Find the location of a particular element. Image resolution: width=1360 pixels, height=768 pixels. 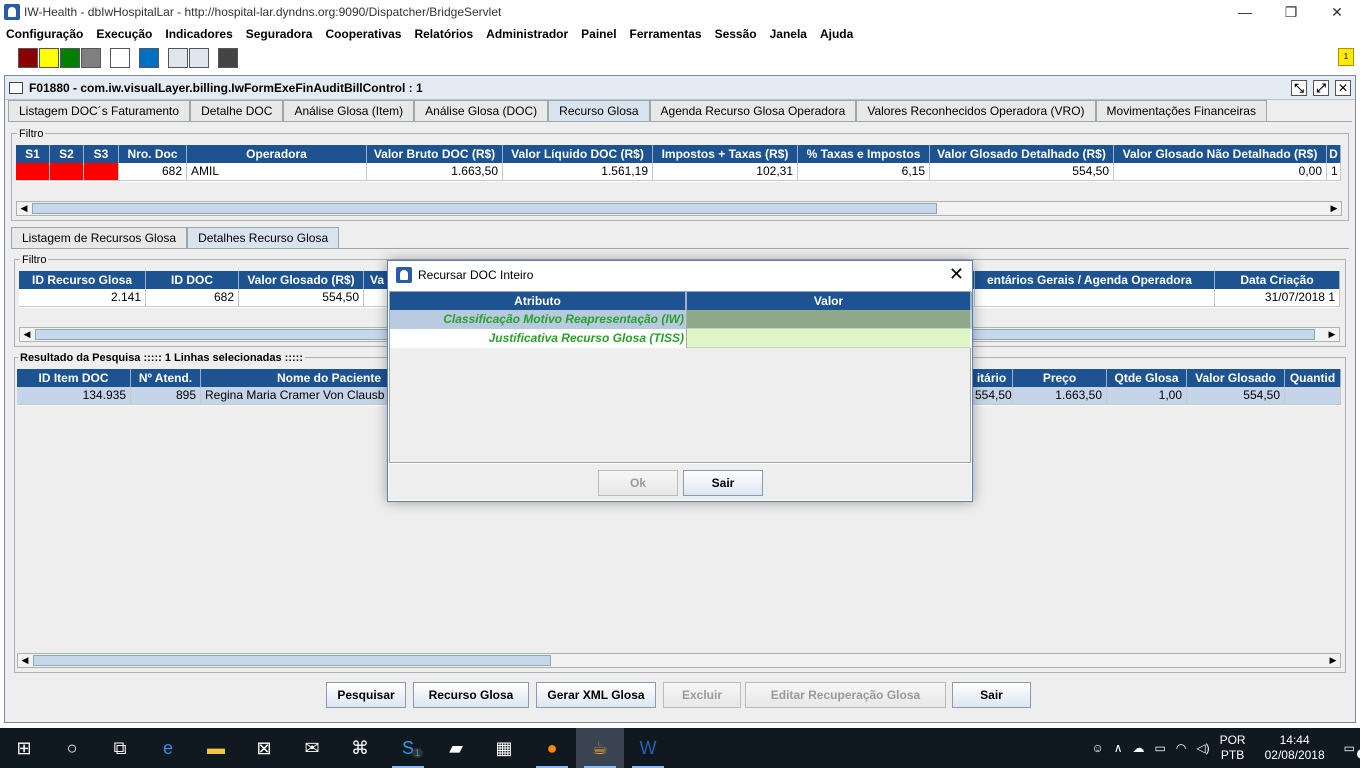

menu-indicadores: Indicadores is located at coordinates (198, 34).